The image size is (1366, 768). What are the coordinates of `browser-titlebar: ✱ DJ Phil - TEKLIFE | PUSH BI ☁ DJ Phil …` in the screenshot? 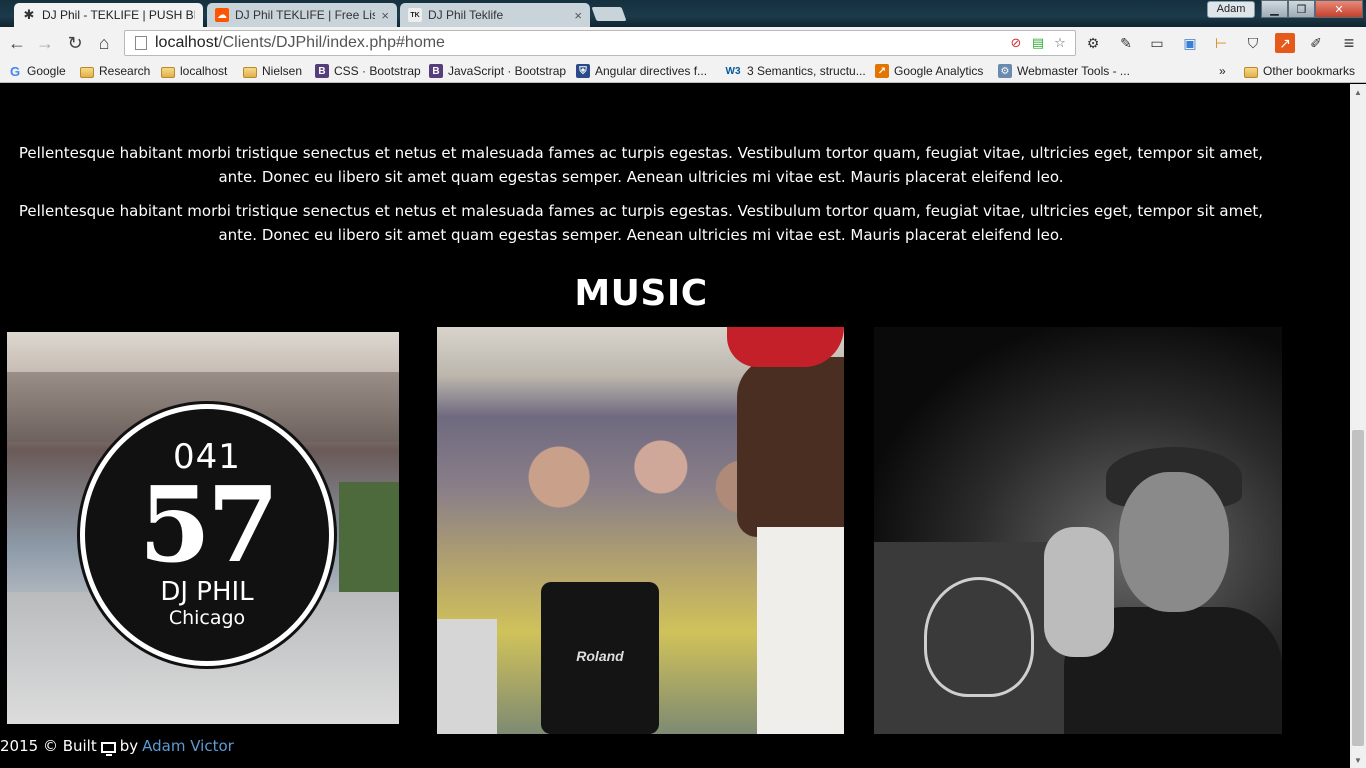 It's located at (683, 13).